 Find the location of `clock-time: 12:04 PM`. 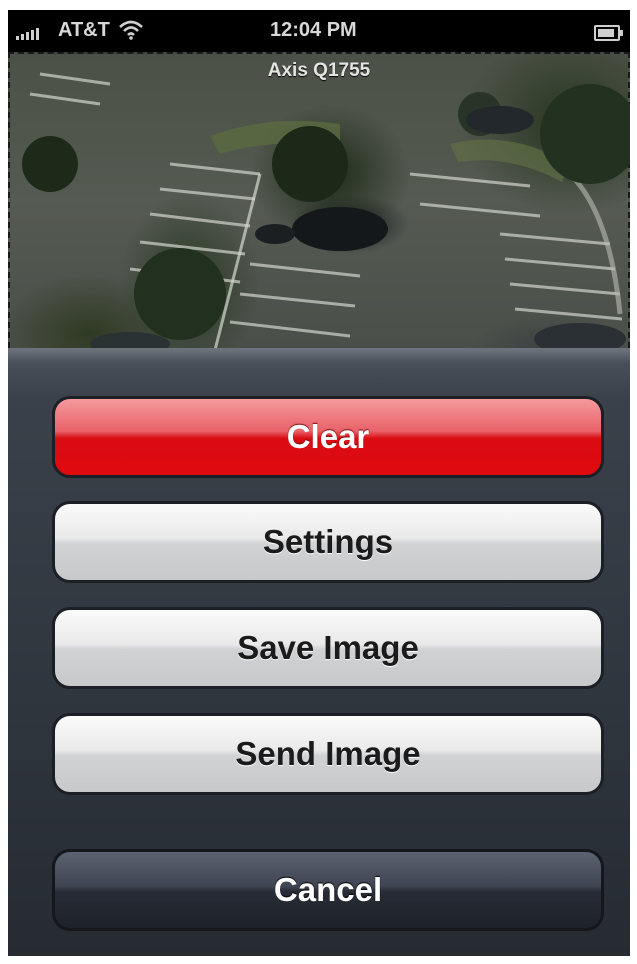

clock-time: 12:04 PM is located at coordinates (313, 30).